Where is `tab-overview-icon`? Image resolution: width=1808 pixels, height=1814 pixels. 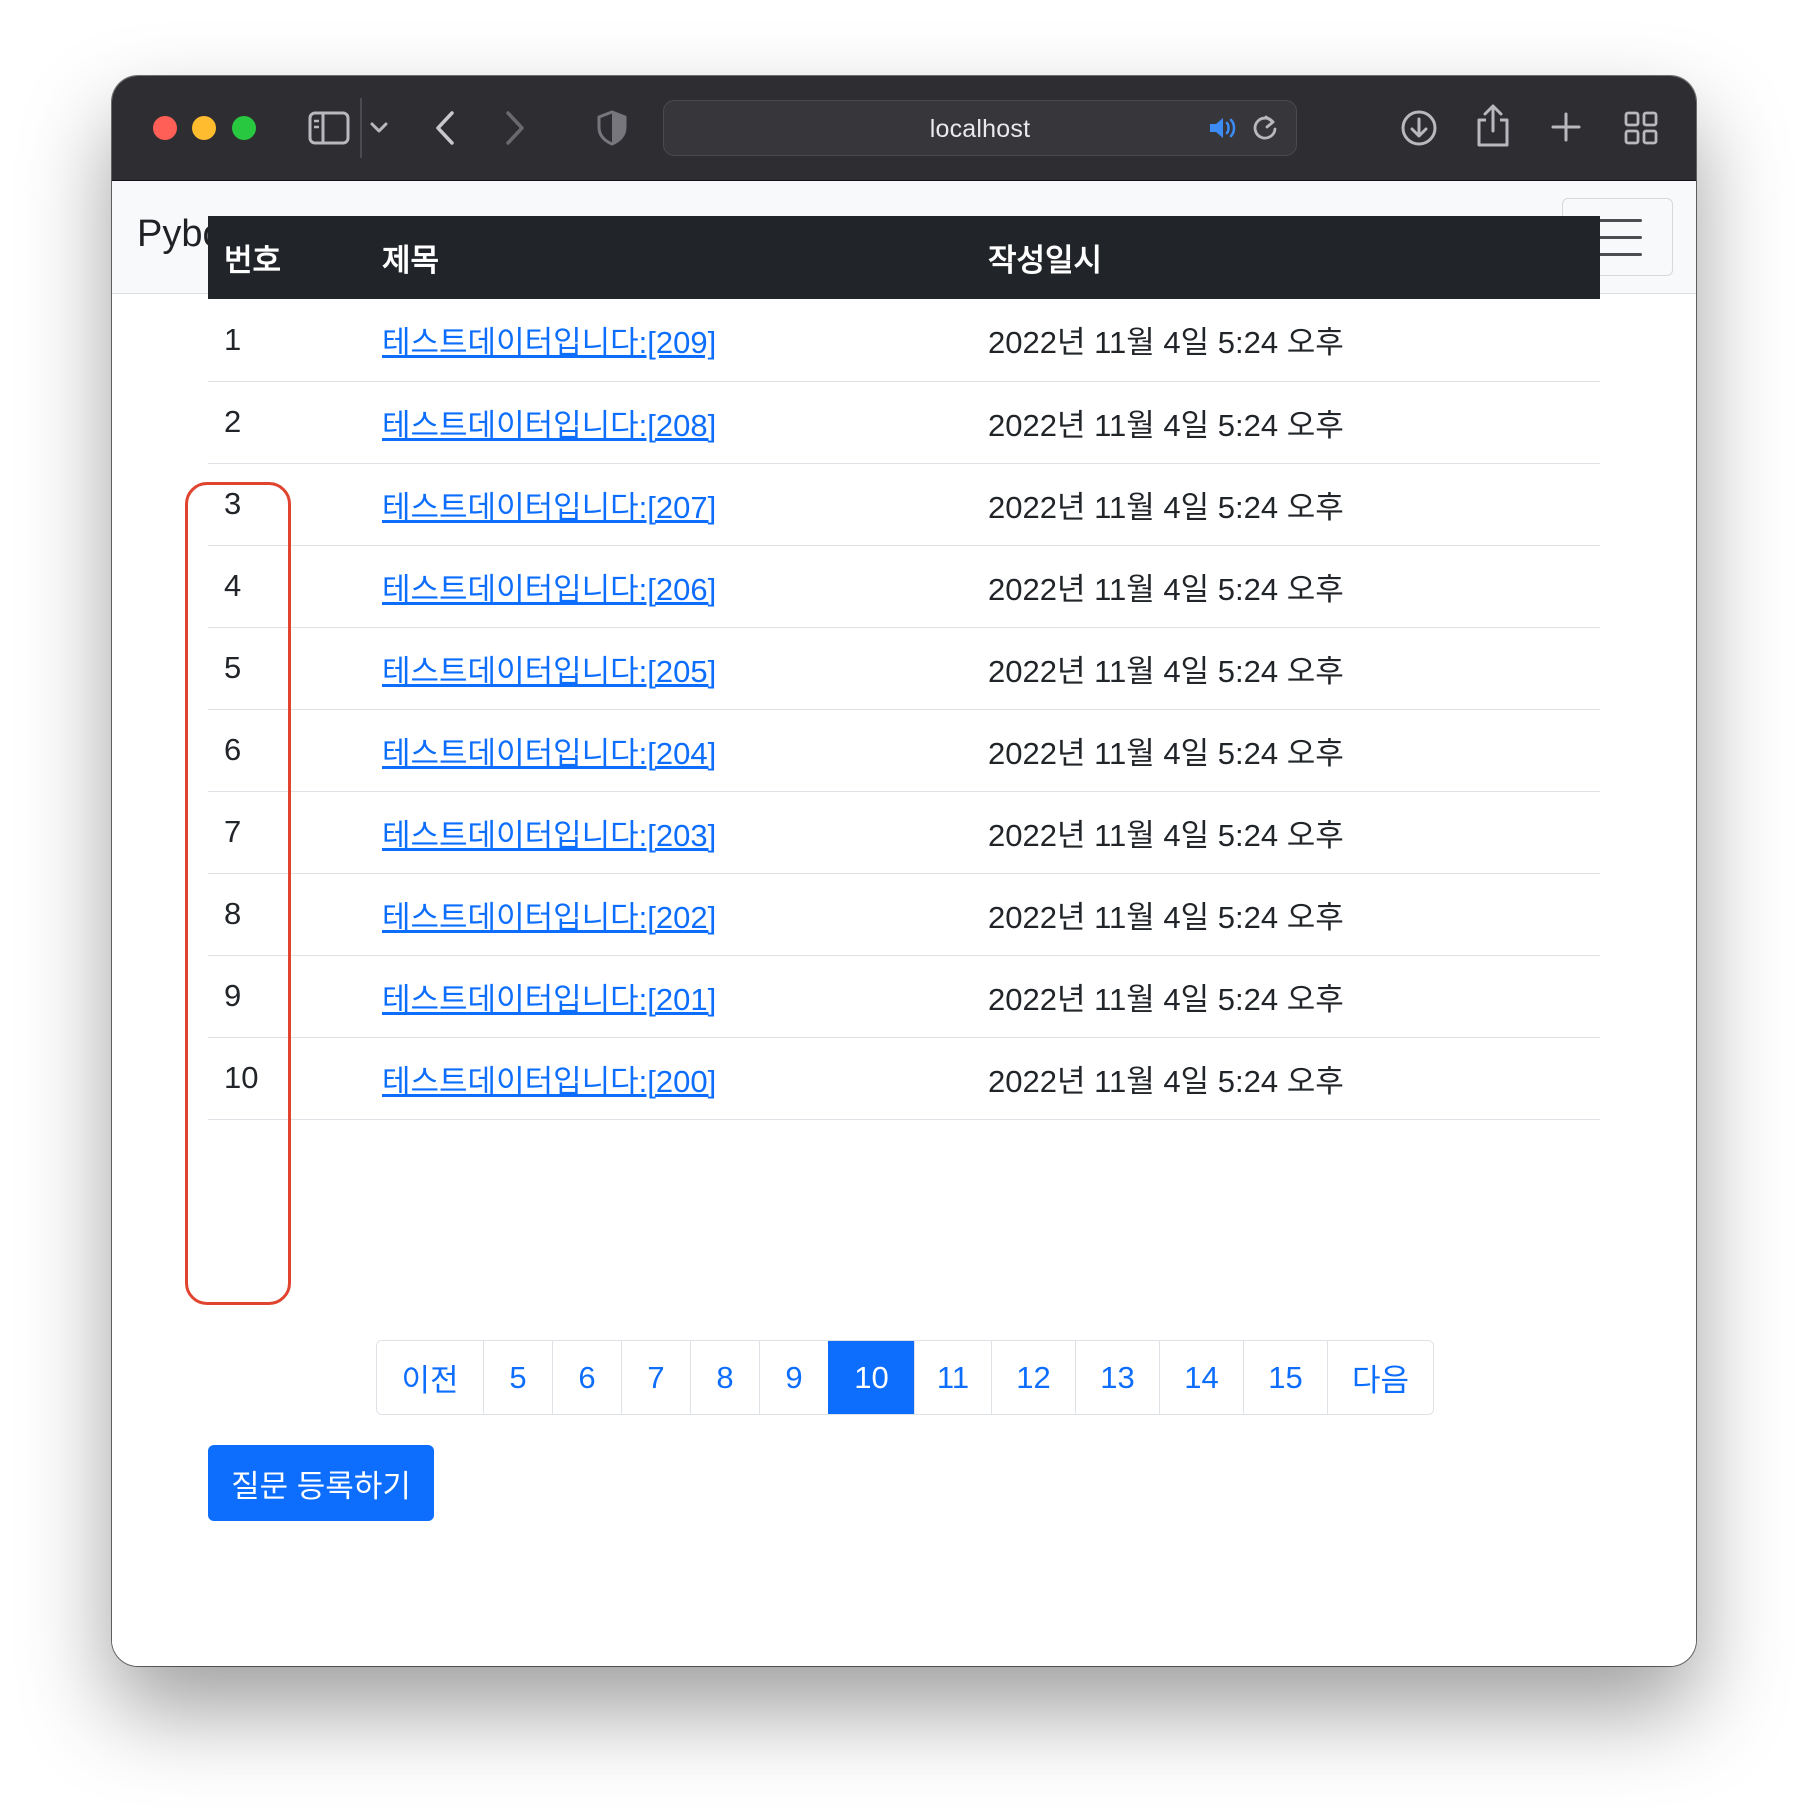
tab-overview-icon is located at coordinates (1641, 128).